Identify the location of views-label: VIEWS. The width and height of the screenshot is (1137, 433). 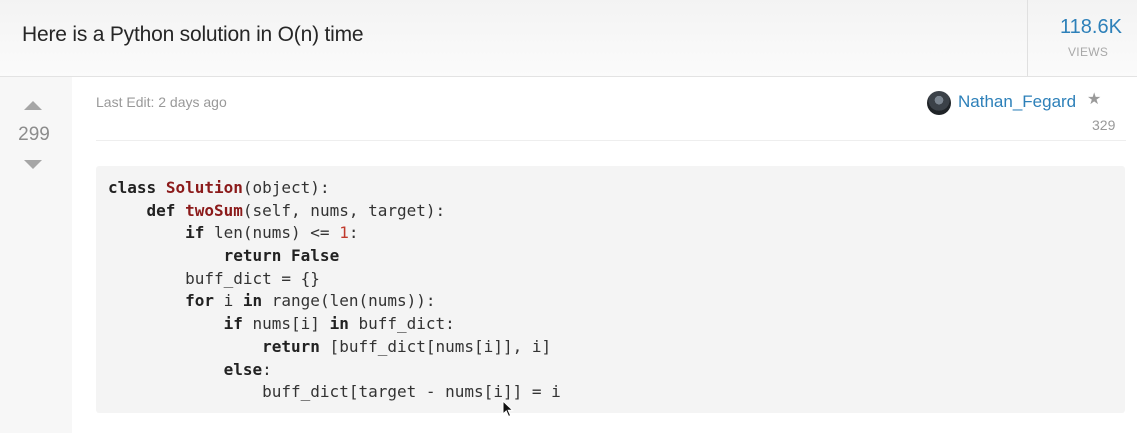
(1088, 52).